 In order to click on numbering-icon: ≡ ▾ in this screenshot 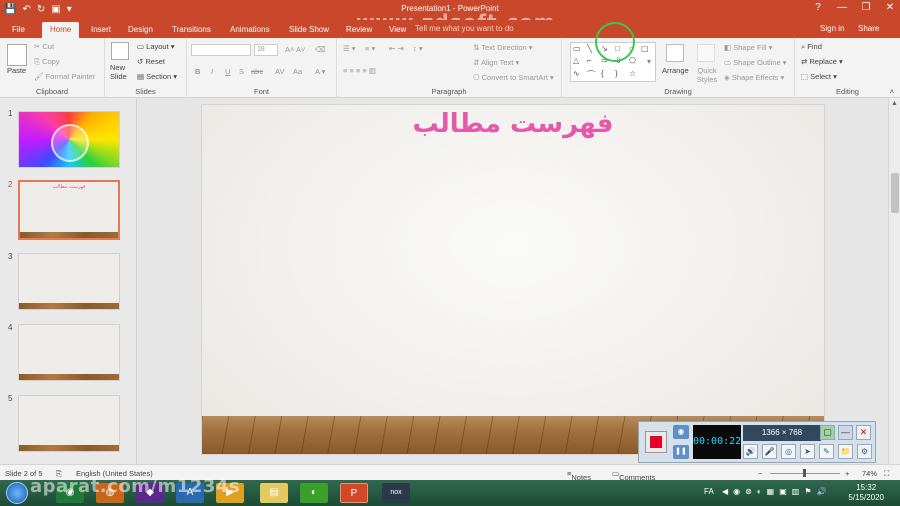, I will do `click(370, 48)`.